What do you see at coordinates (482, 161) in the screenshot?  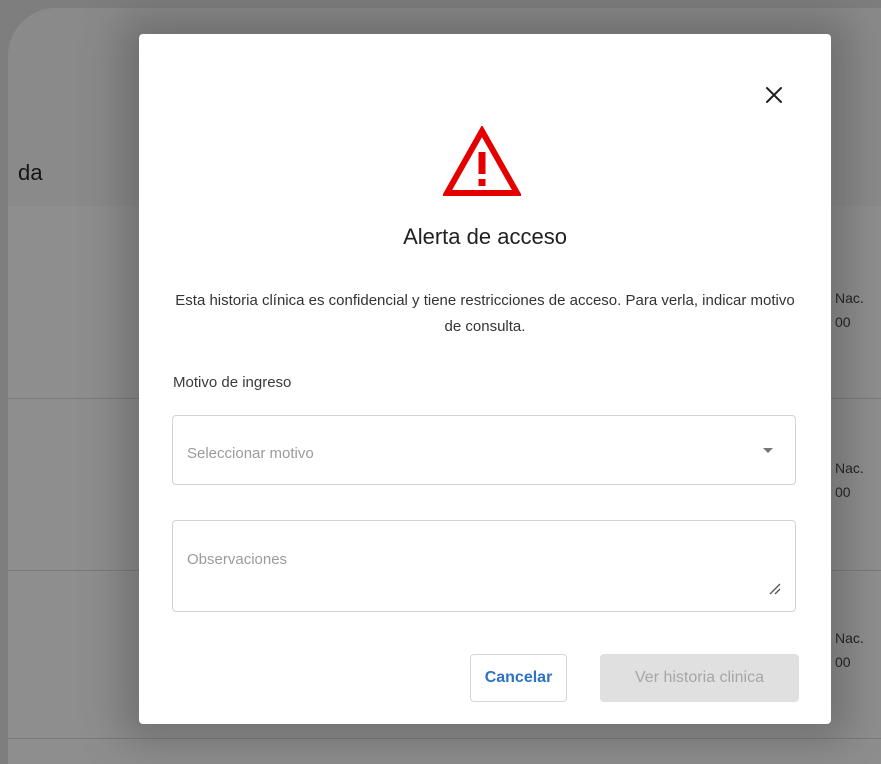 I see `warning-triangle-icon` at bounding box center [482, 161].